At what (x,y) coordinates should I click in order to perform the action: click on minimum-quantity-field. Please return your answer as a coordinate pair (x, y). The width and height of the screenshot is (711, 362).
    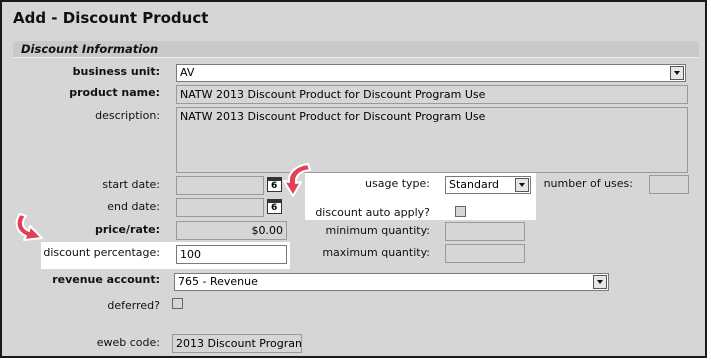
    Looking at the image, I should click on (485, 231).